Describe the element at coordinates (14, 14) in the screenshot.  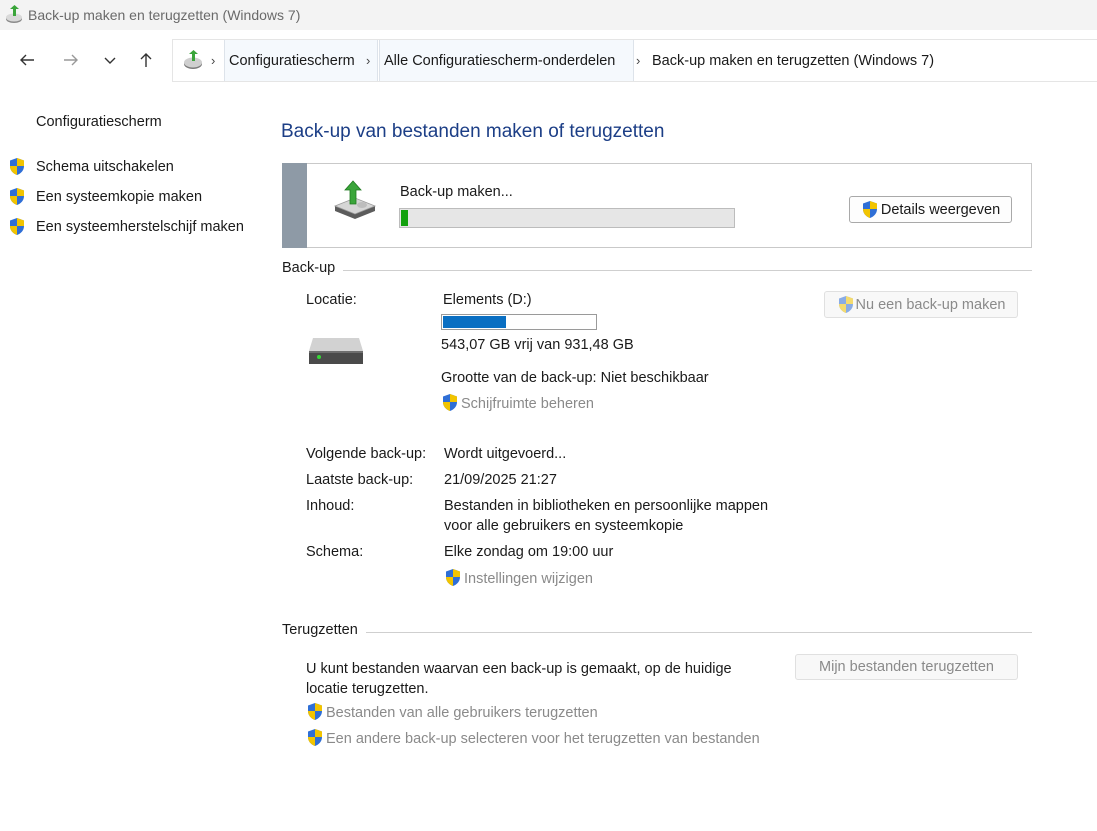
I see `backup-app-icon` at that location.